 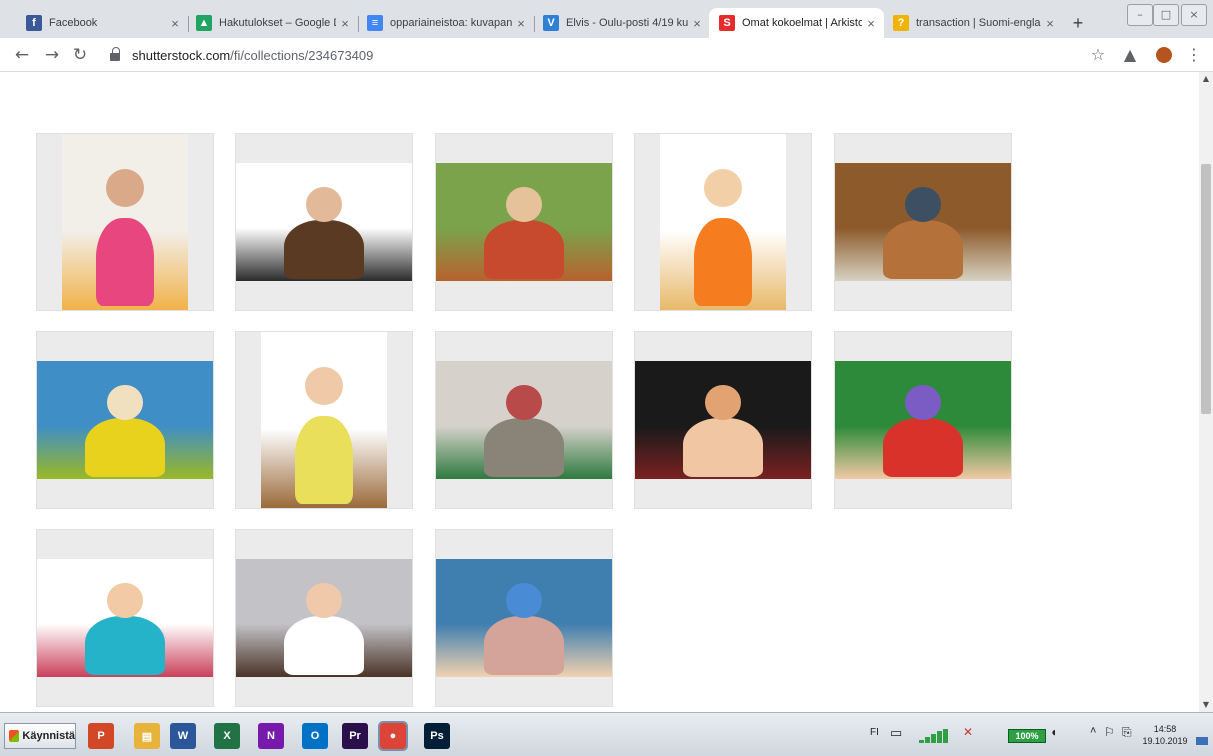 I want to click on lock-icon, so click(x=115, y=54).